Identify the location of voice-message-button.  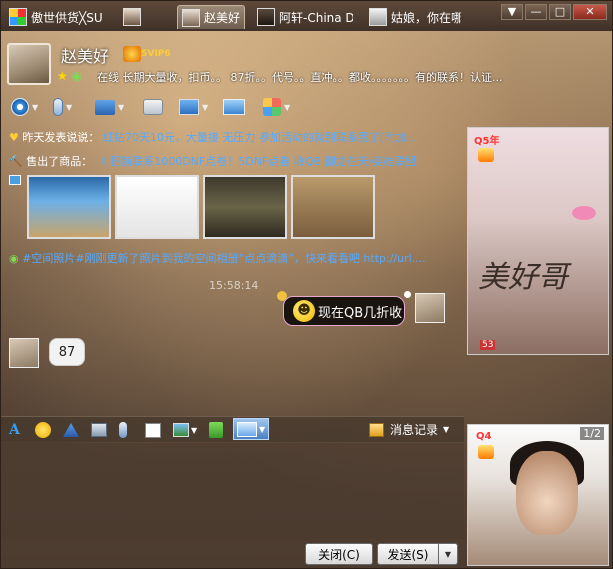
(123, 430).